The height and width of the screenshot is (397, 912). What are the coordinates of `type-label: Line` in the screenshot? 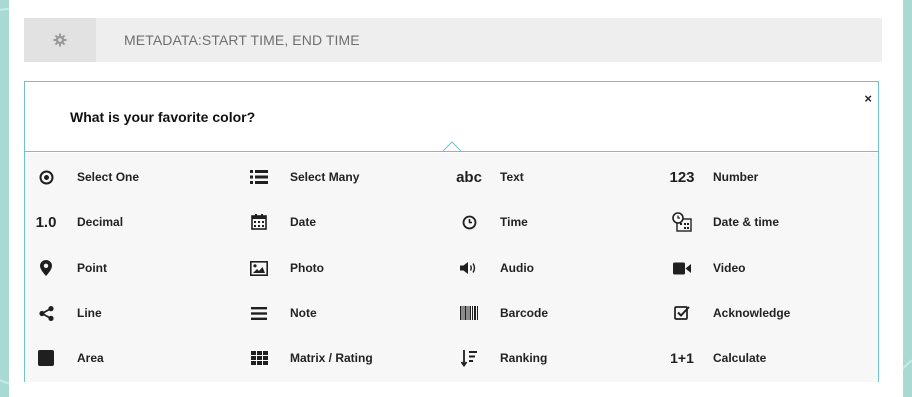 It's located at (89, 313).